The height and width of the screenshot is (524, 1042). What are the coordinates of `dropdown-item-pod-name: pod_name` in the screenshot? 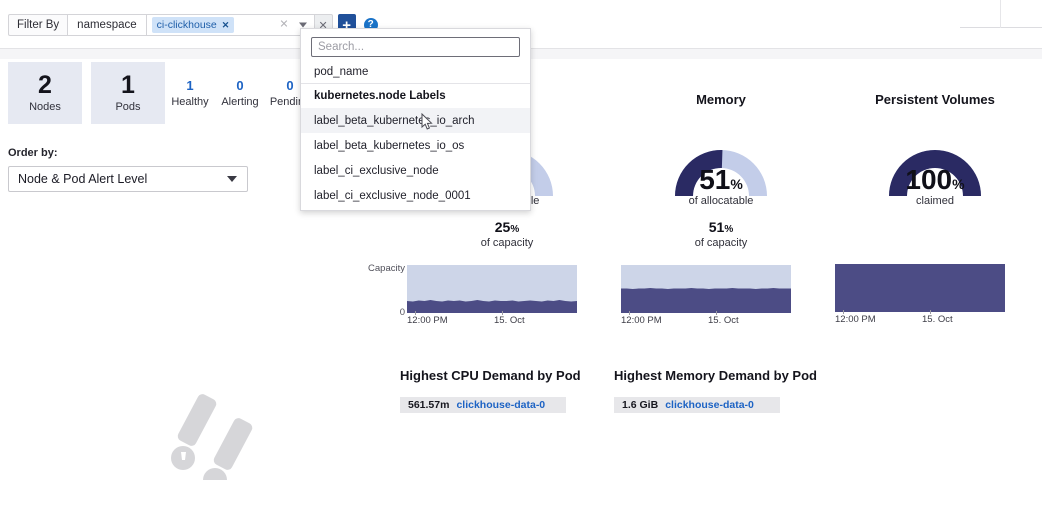 It's located at (415, 72).